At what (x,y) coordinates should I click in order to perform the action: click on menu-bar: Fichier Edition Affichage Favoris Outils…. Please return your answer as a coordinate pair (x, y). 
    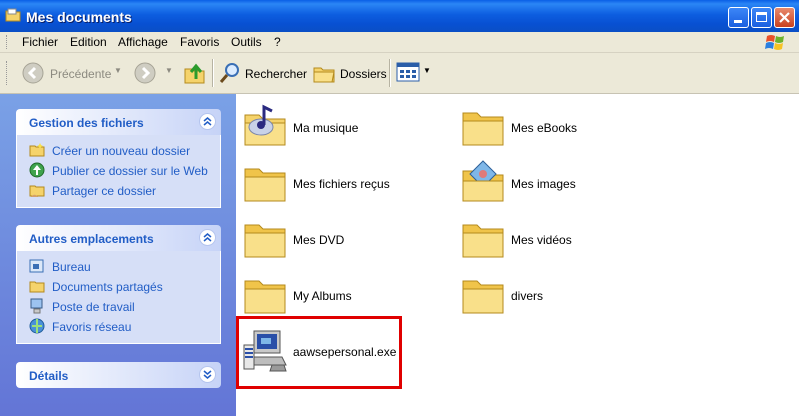
    Looking at the image, I should click on (399, 42).